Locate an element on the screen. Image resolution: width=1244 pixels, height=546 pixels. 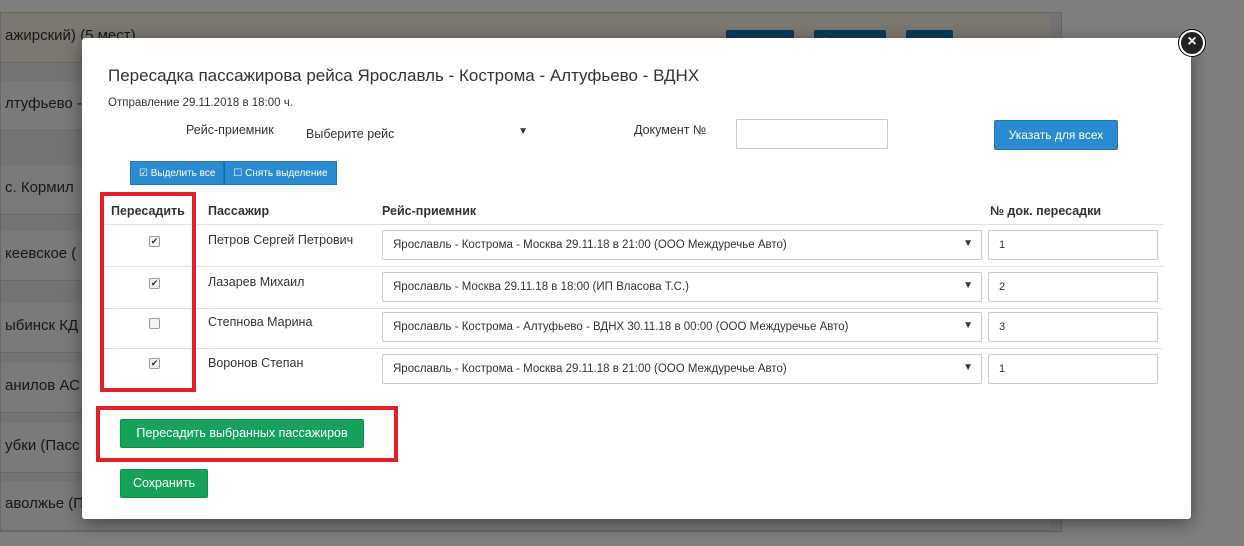
select-all-button: ☑ Выделить все is located at coordinates (177, 173).